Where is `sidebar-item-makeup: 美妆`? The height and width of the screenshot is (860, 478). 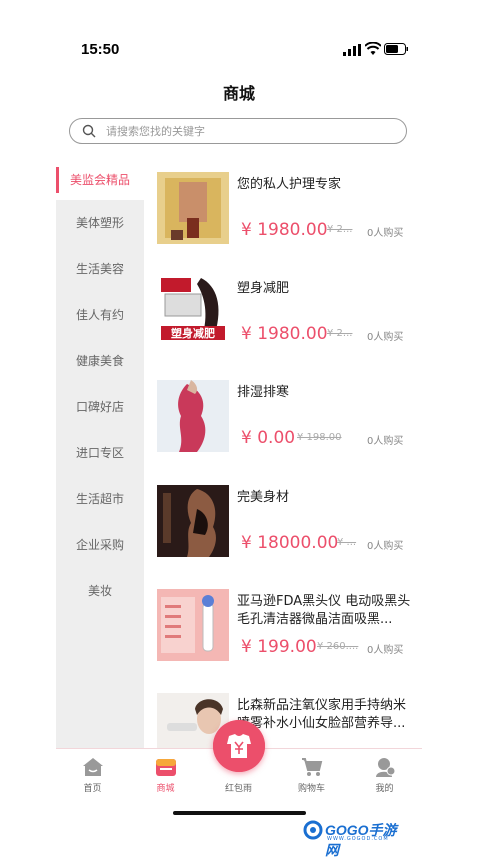
sidebar-item-makeup: 美妆 is located at coordinates (100, 591).